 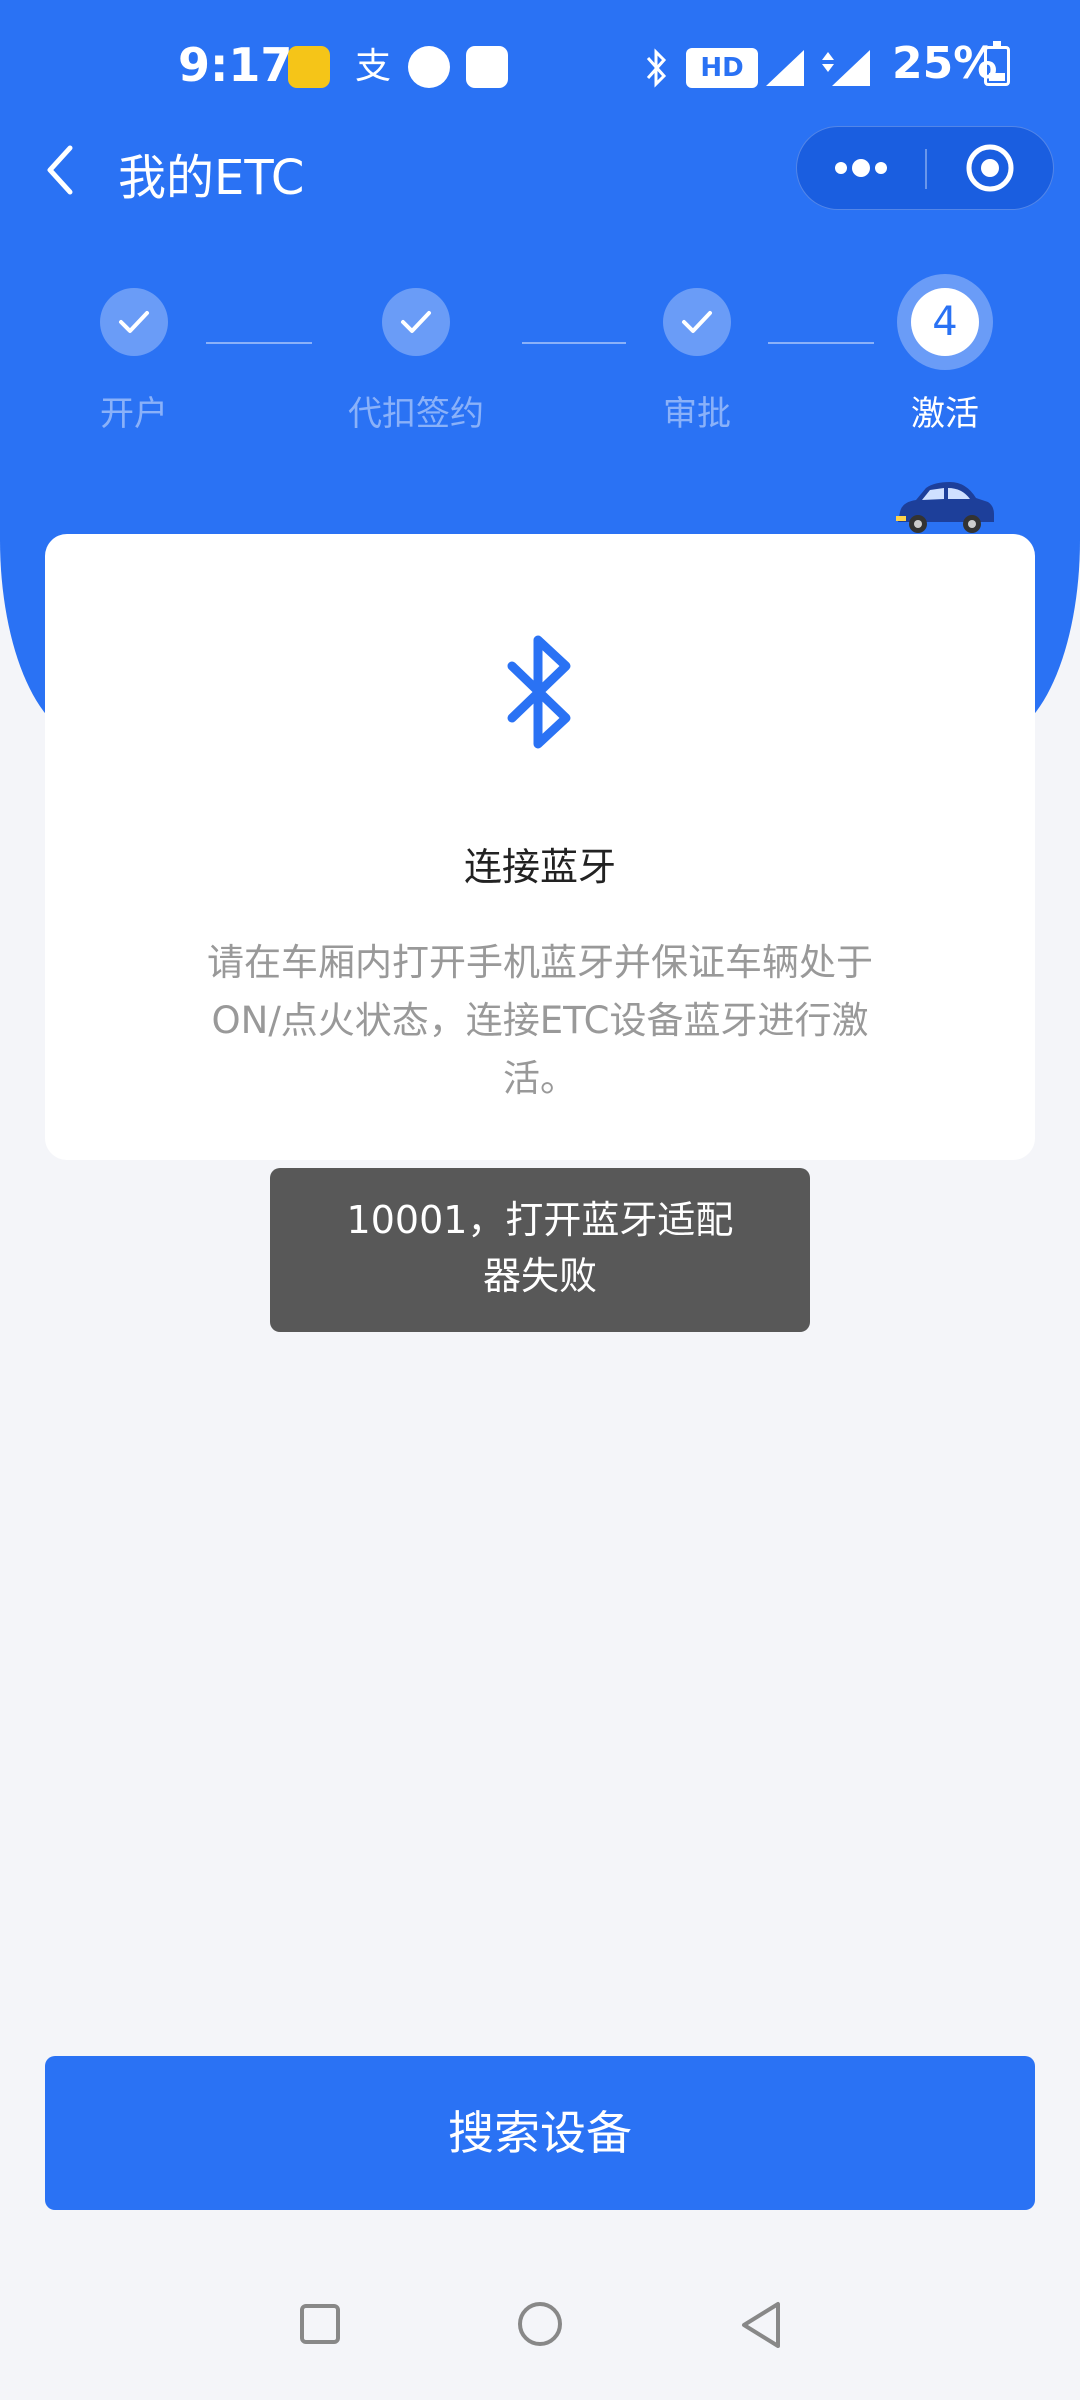 I want to click on page-title: 我的ETC, so click(x=211, y=178).